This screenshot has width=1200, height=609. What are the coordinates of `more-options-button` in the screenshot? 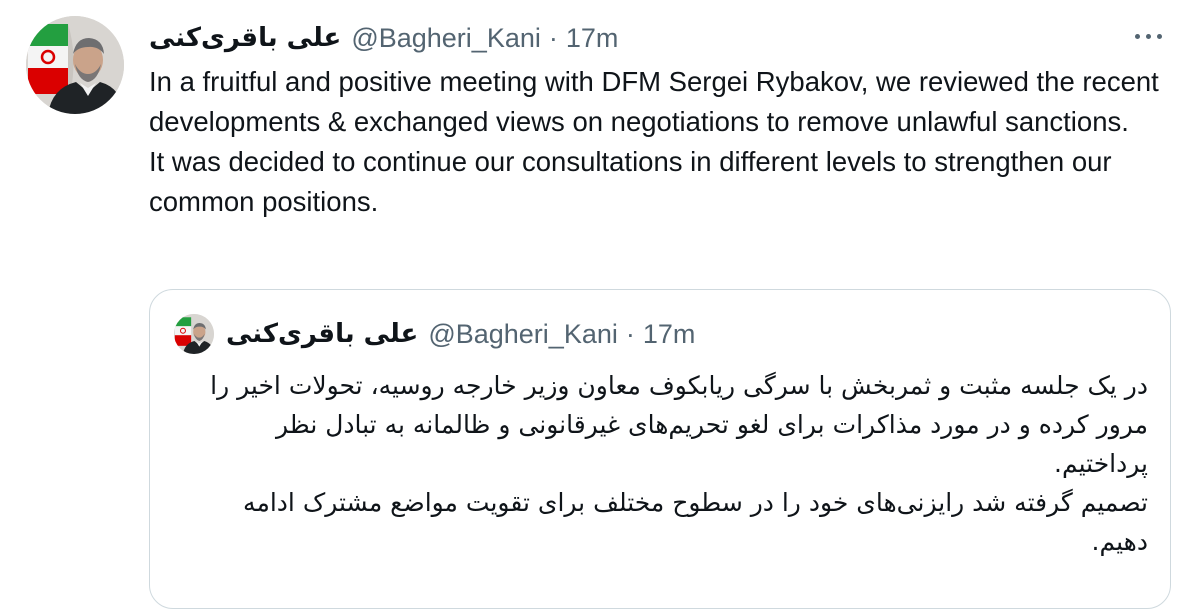 It's located at (1148, 36).